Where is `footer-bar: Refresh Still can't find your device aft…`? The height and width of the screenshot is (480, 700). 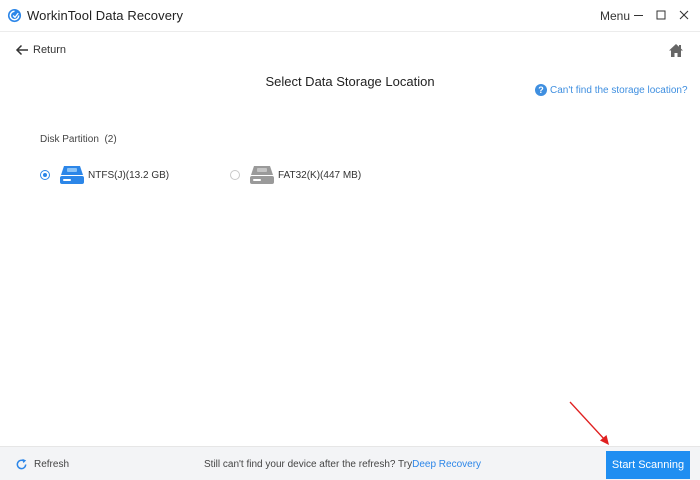 footer-bar: Refresh Still can't find your device aft… is located at coordinates (350, 463).